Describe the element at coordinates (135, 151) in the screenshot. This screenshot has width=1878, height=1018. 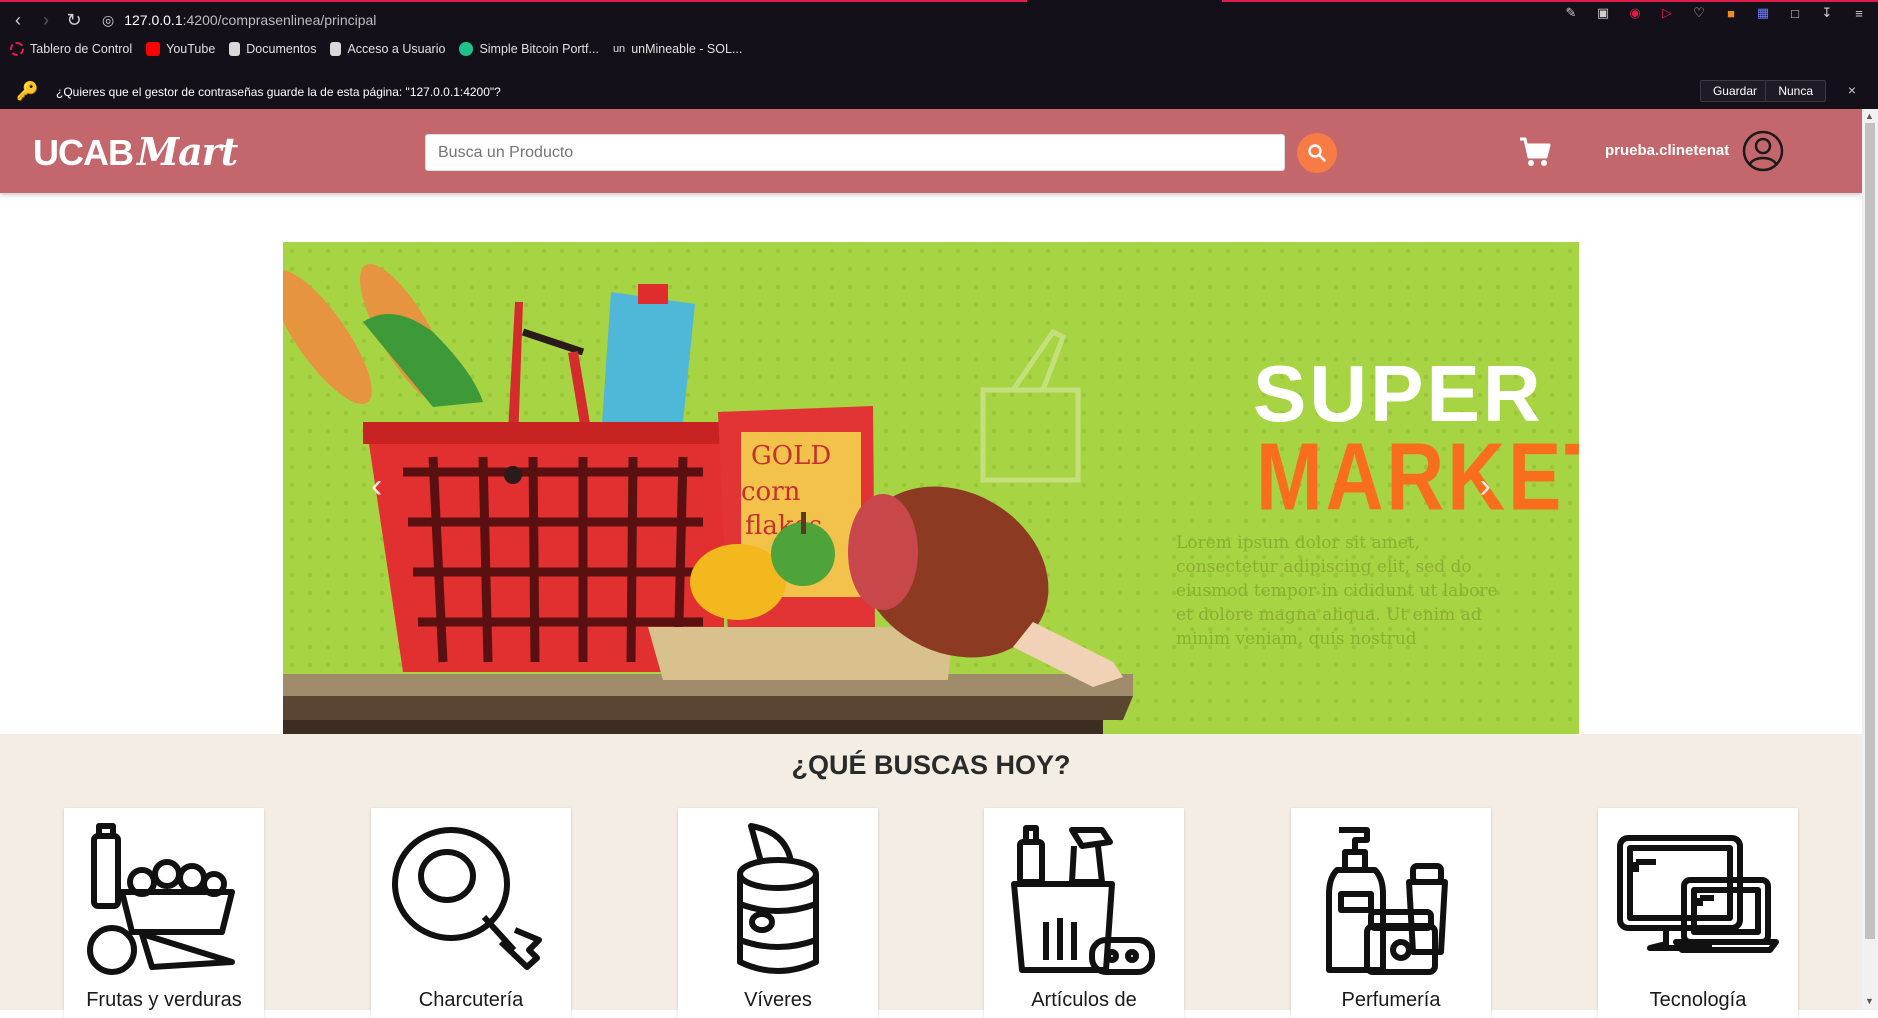
I see `ucabmart-logo: UCAB Mart` at that location.